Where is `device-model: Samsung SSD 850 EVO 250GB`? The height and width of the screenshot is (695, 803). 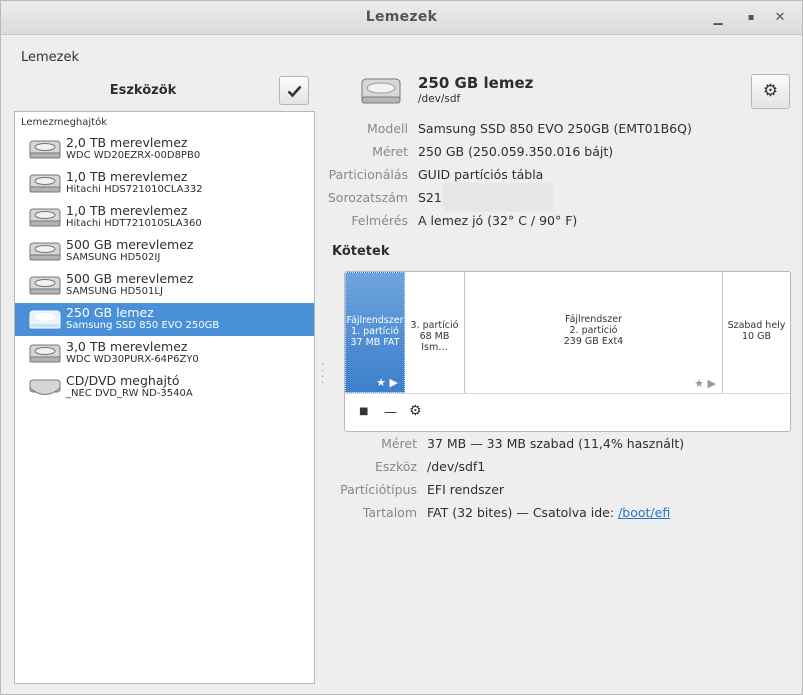 device-model: Samsung SSD 850 EVO 250GB is located at coordinates (143, 325).